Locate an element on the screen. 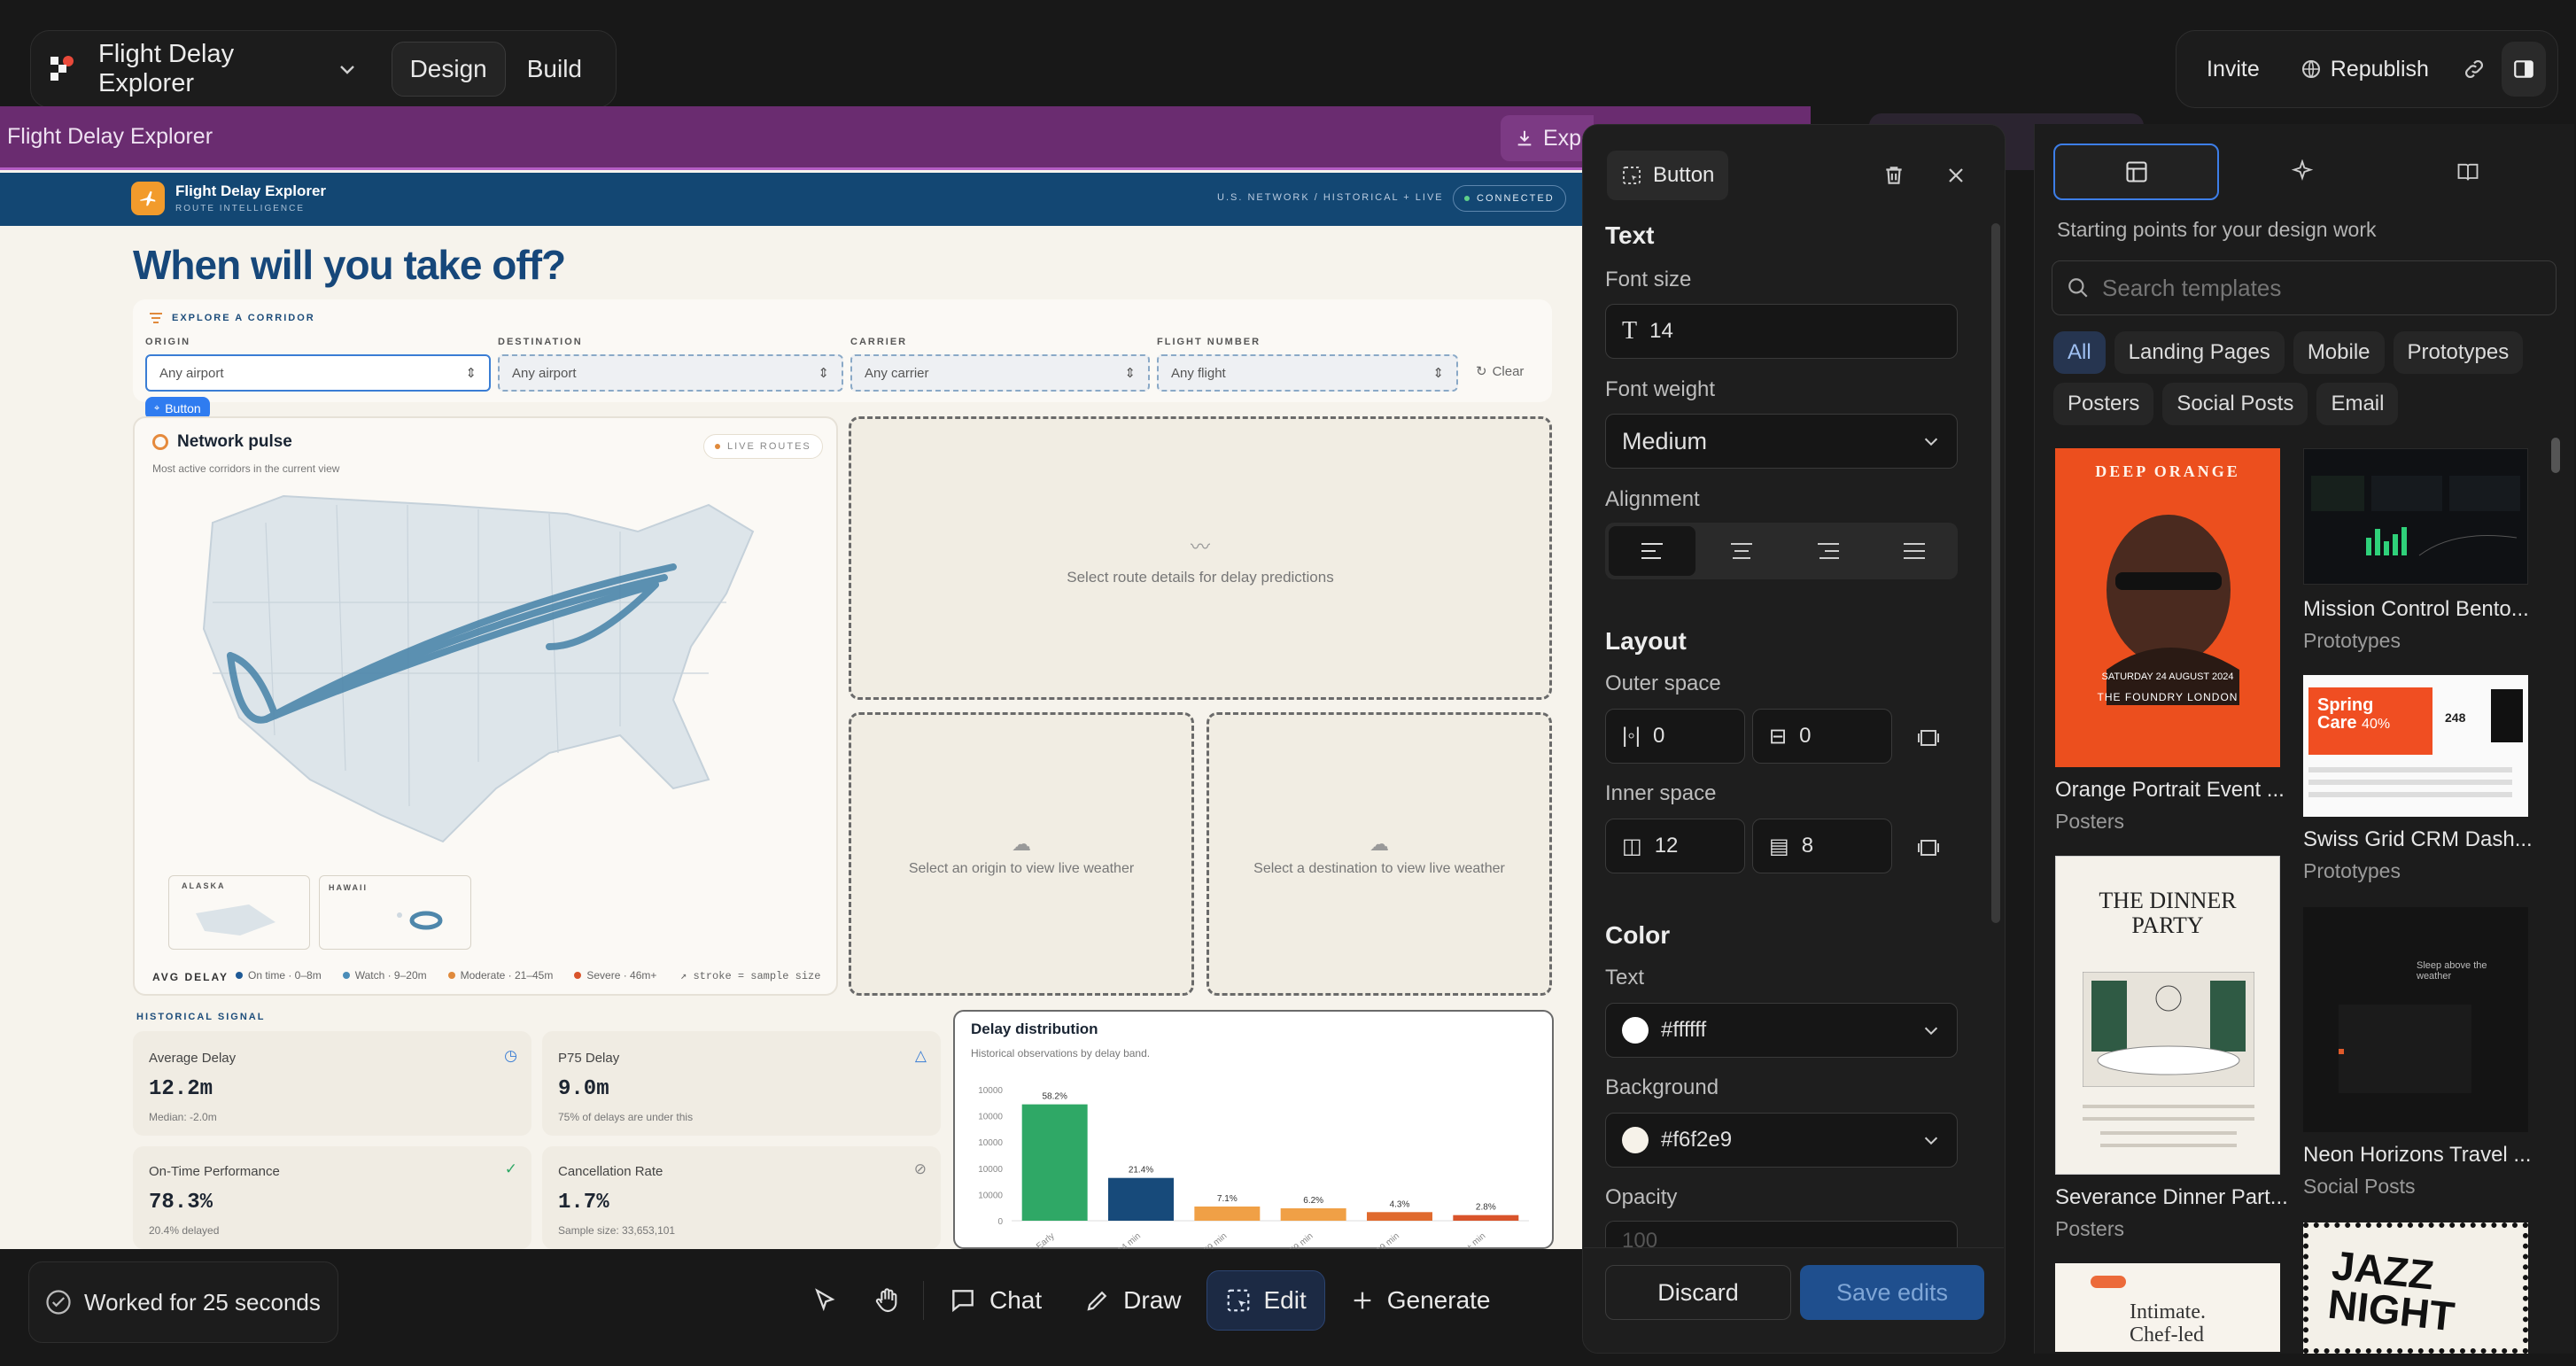  tab-build: Build is located at coordinates (554, 69).